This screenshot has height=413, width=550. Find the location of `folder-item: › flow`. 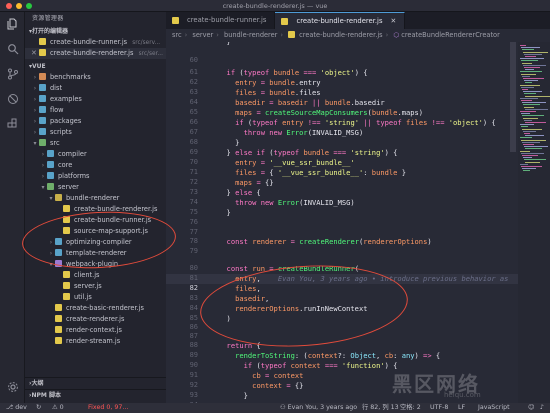

folder-item: › flow is located at coordinates (95, 110).